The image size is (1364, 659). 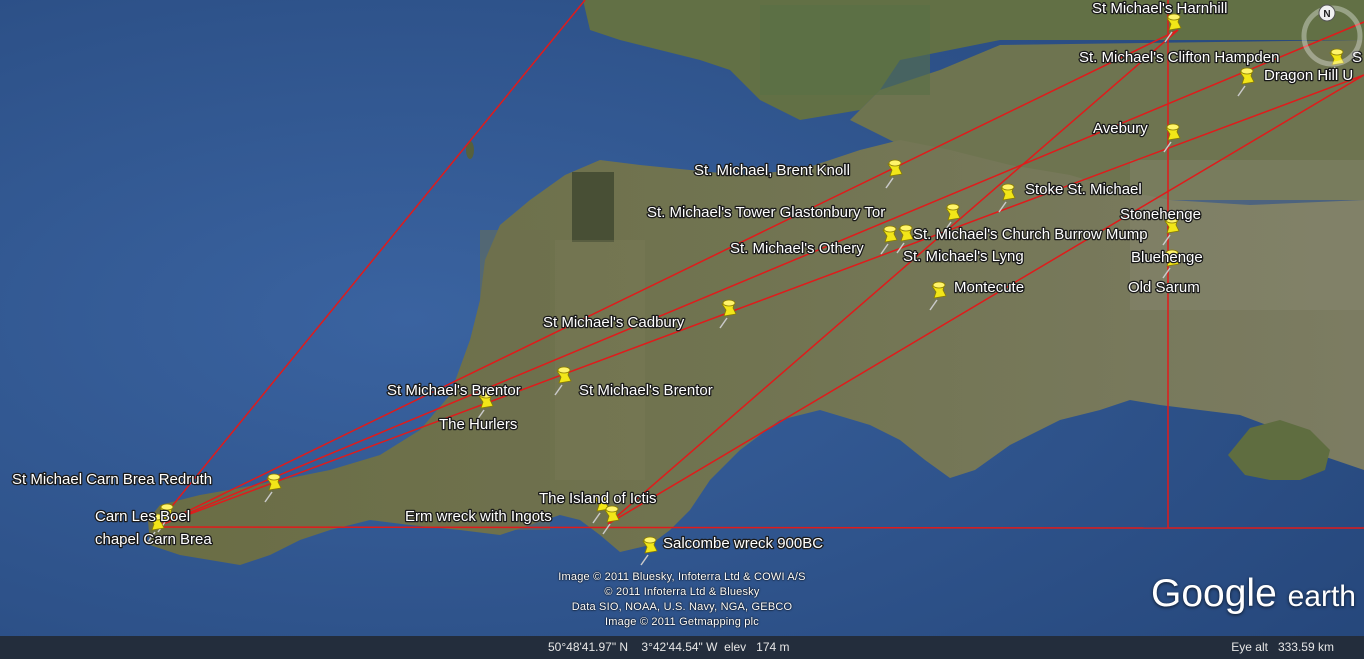 What do you see at coordinates (646, 391) in the screenshot?
I see `placemark-label-brentor-2: St Michael's Brentor` at bounding box center [646, 391].